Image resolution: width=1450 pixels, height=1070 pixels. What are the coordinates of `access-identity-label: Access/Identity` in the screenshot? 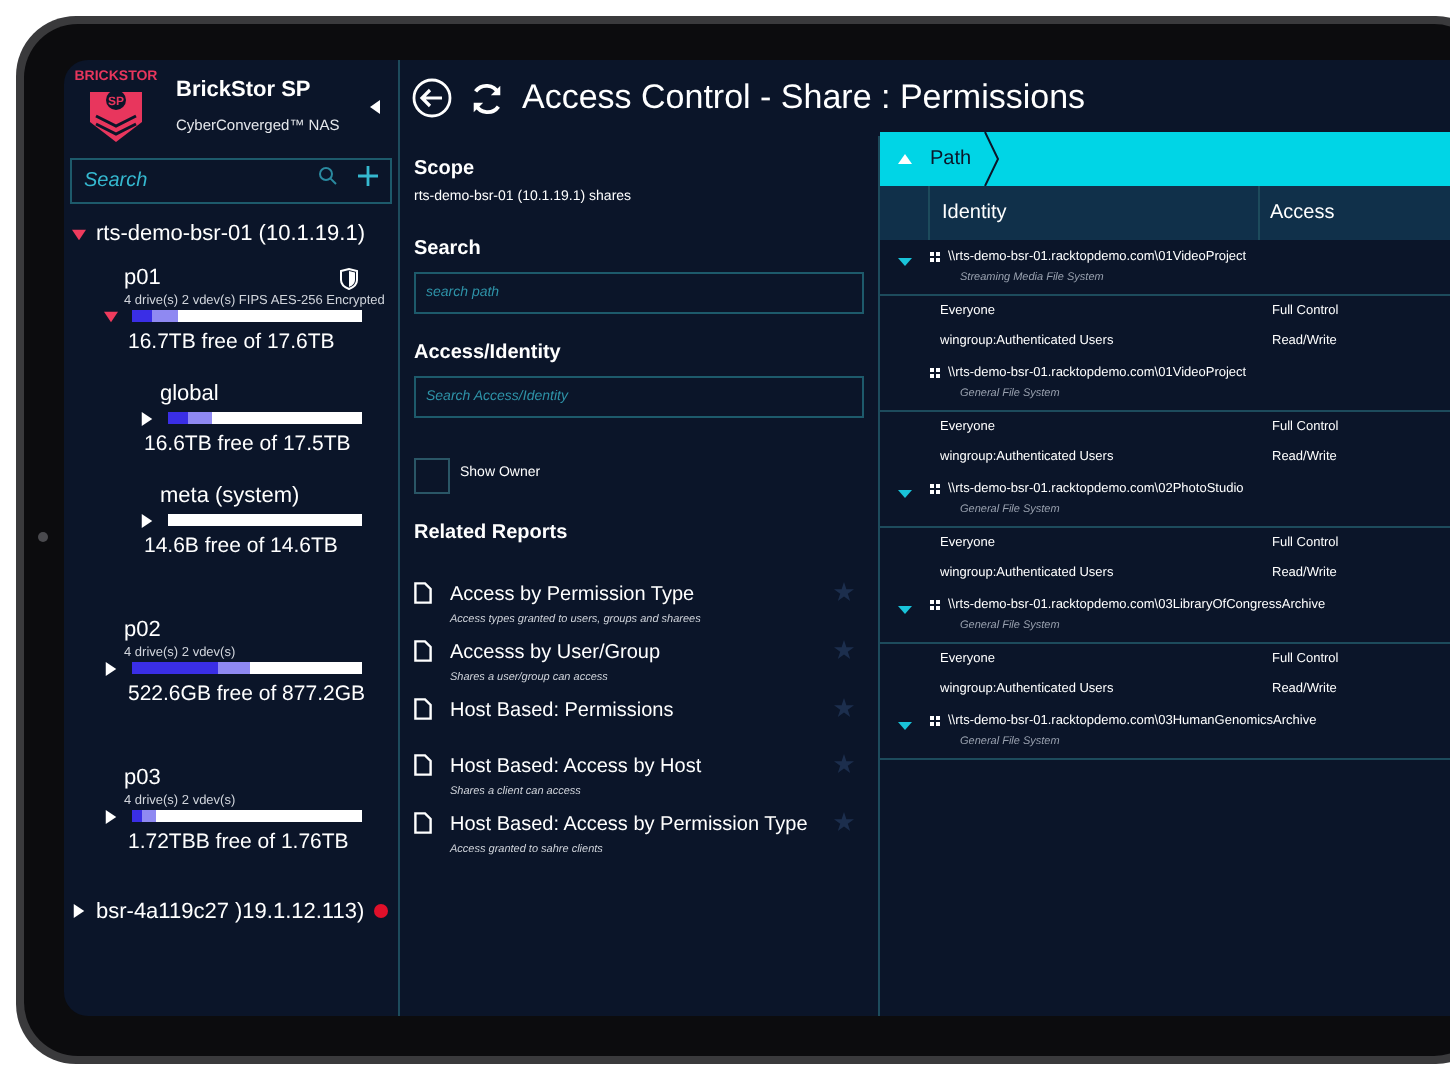 It's located at (488, 353).